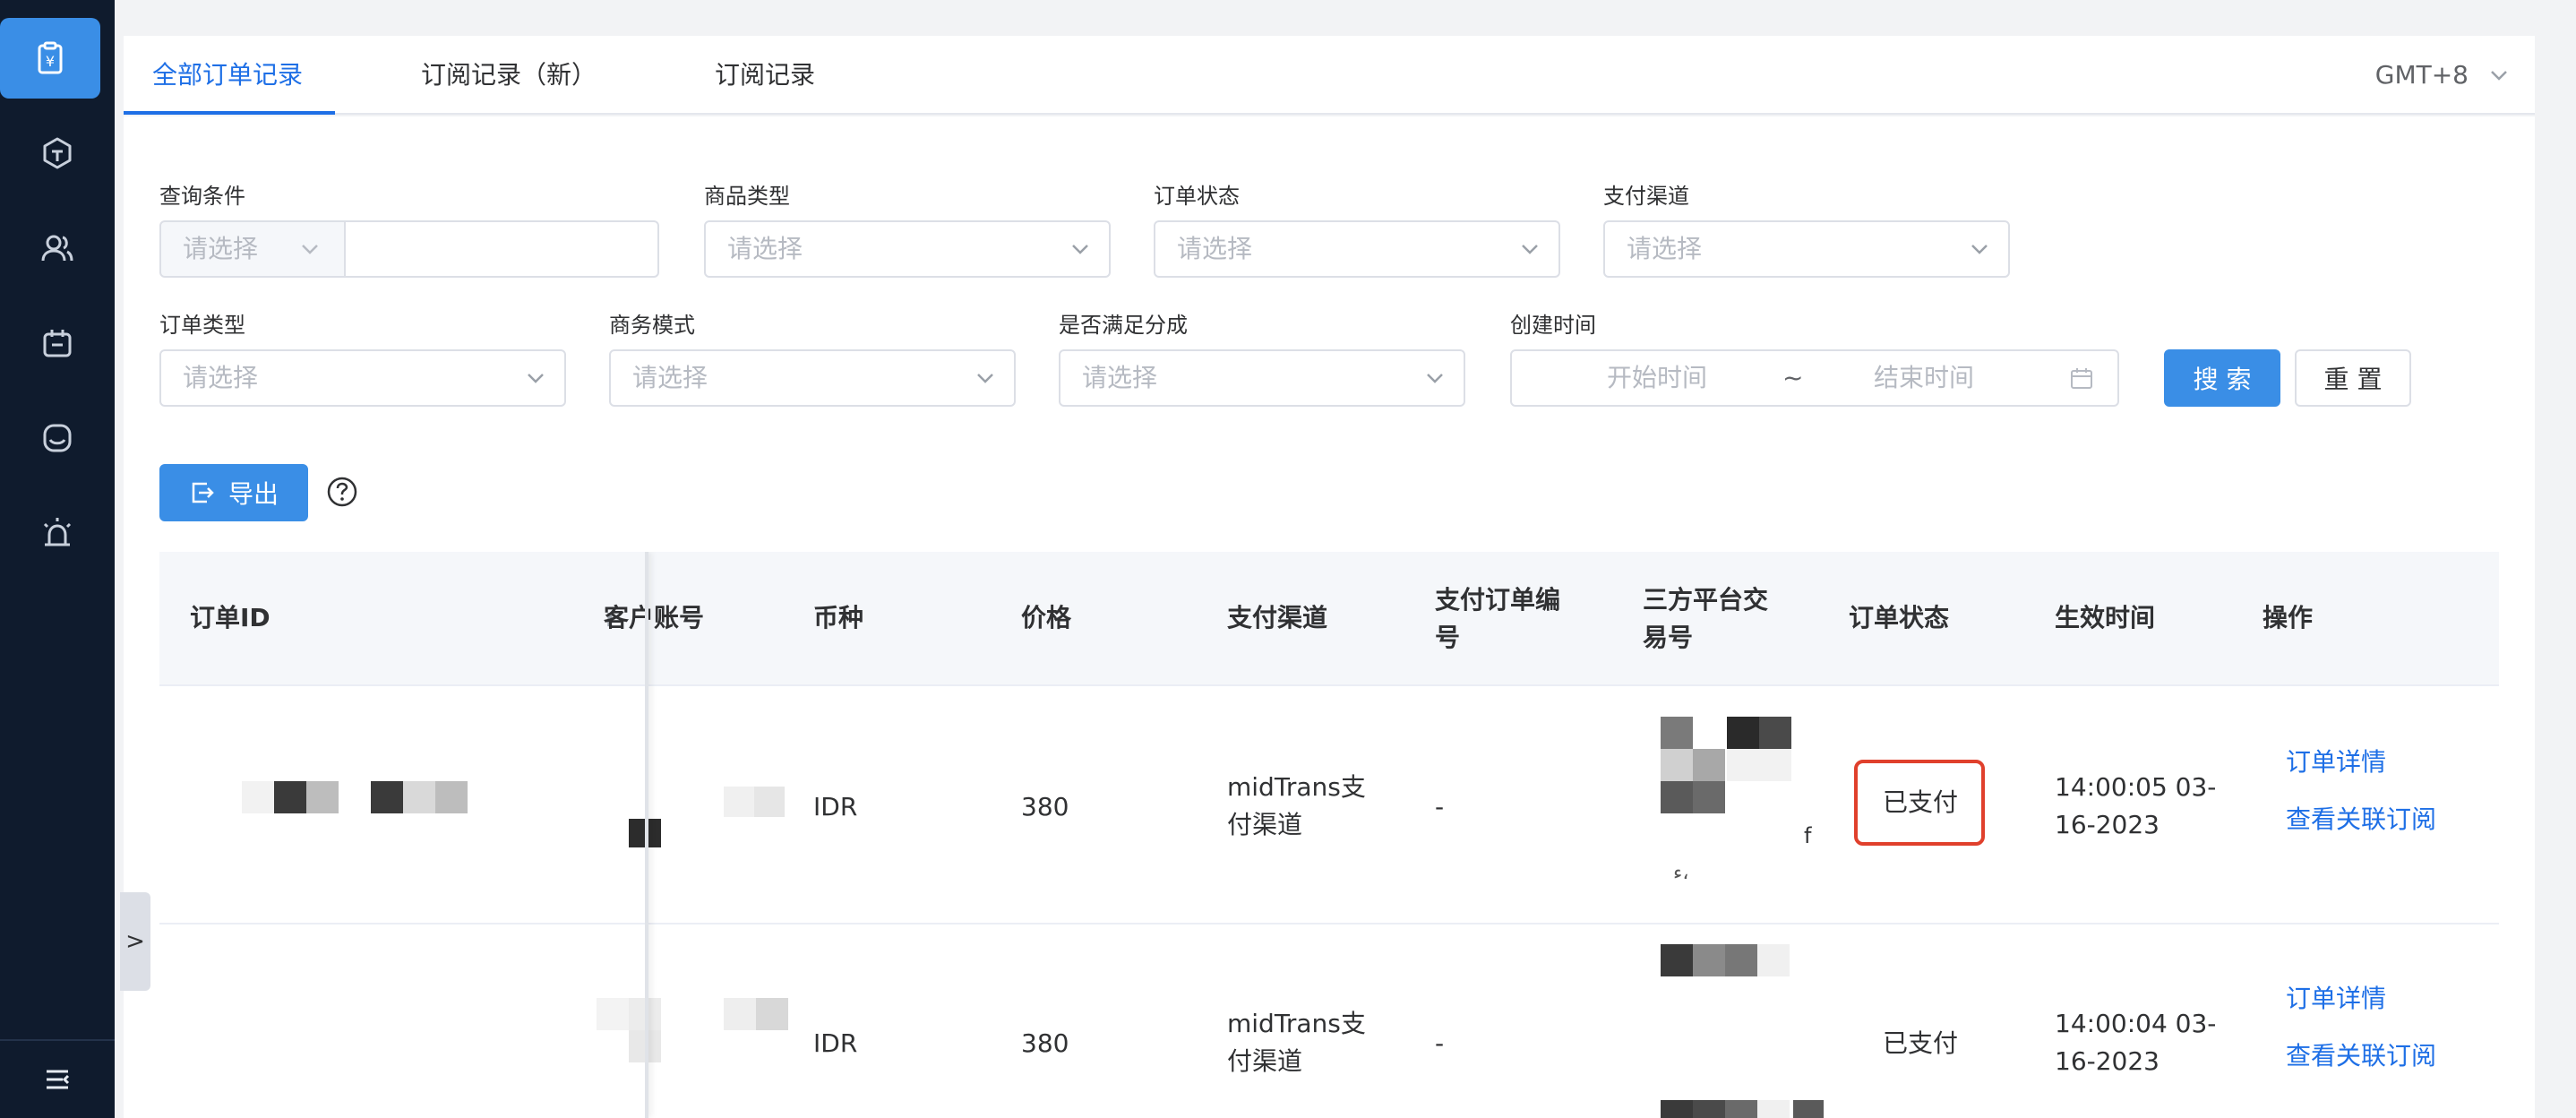 The height and width of the screenshot is (1118, 2576). Describe the element at coordinates (2353, 378) in the screenshot. I see `reset-button: 重 置` at that location.